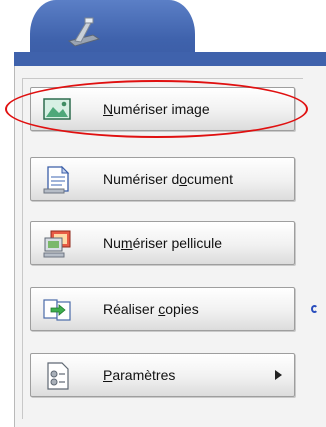  What do you see at coordinates (57, 244) in the screenshot?
I see `film-icon` at bounding box center [57, 244].